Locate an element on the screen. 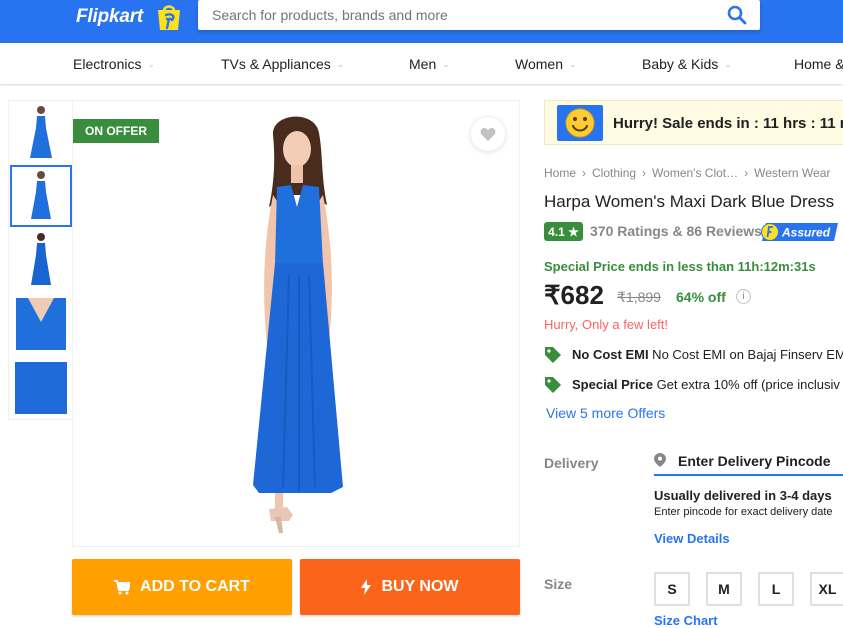  nav-item-electronics: Electronics ⌄ is located at coordinates (114, 64).